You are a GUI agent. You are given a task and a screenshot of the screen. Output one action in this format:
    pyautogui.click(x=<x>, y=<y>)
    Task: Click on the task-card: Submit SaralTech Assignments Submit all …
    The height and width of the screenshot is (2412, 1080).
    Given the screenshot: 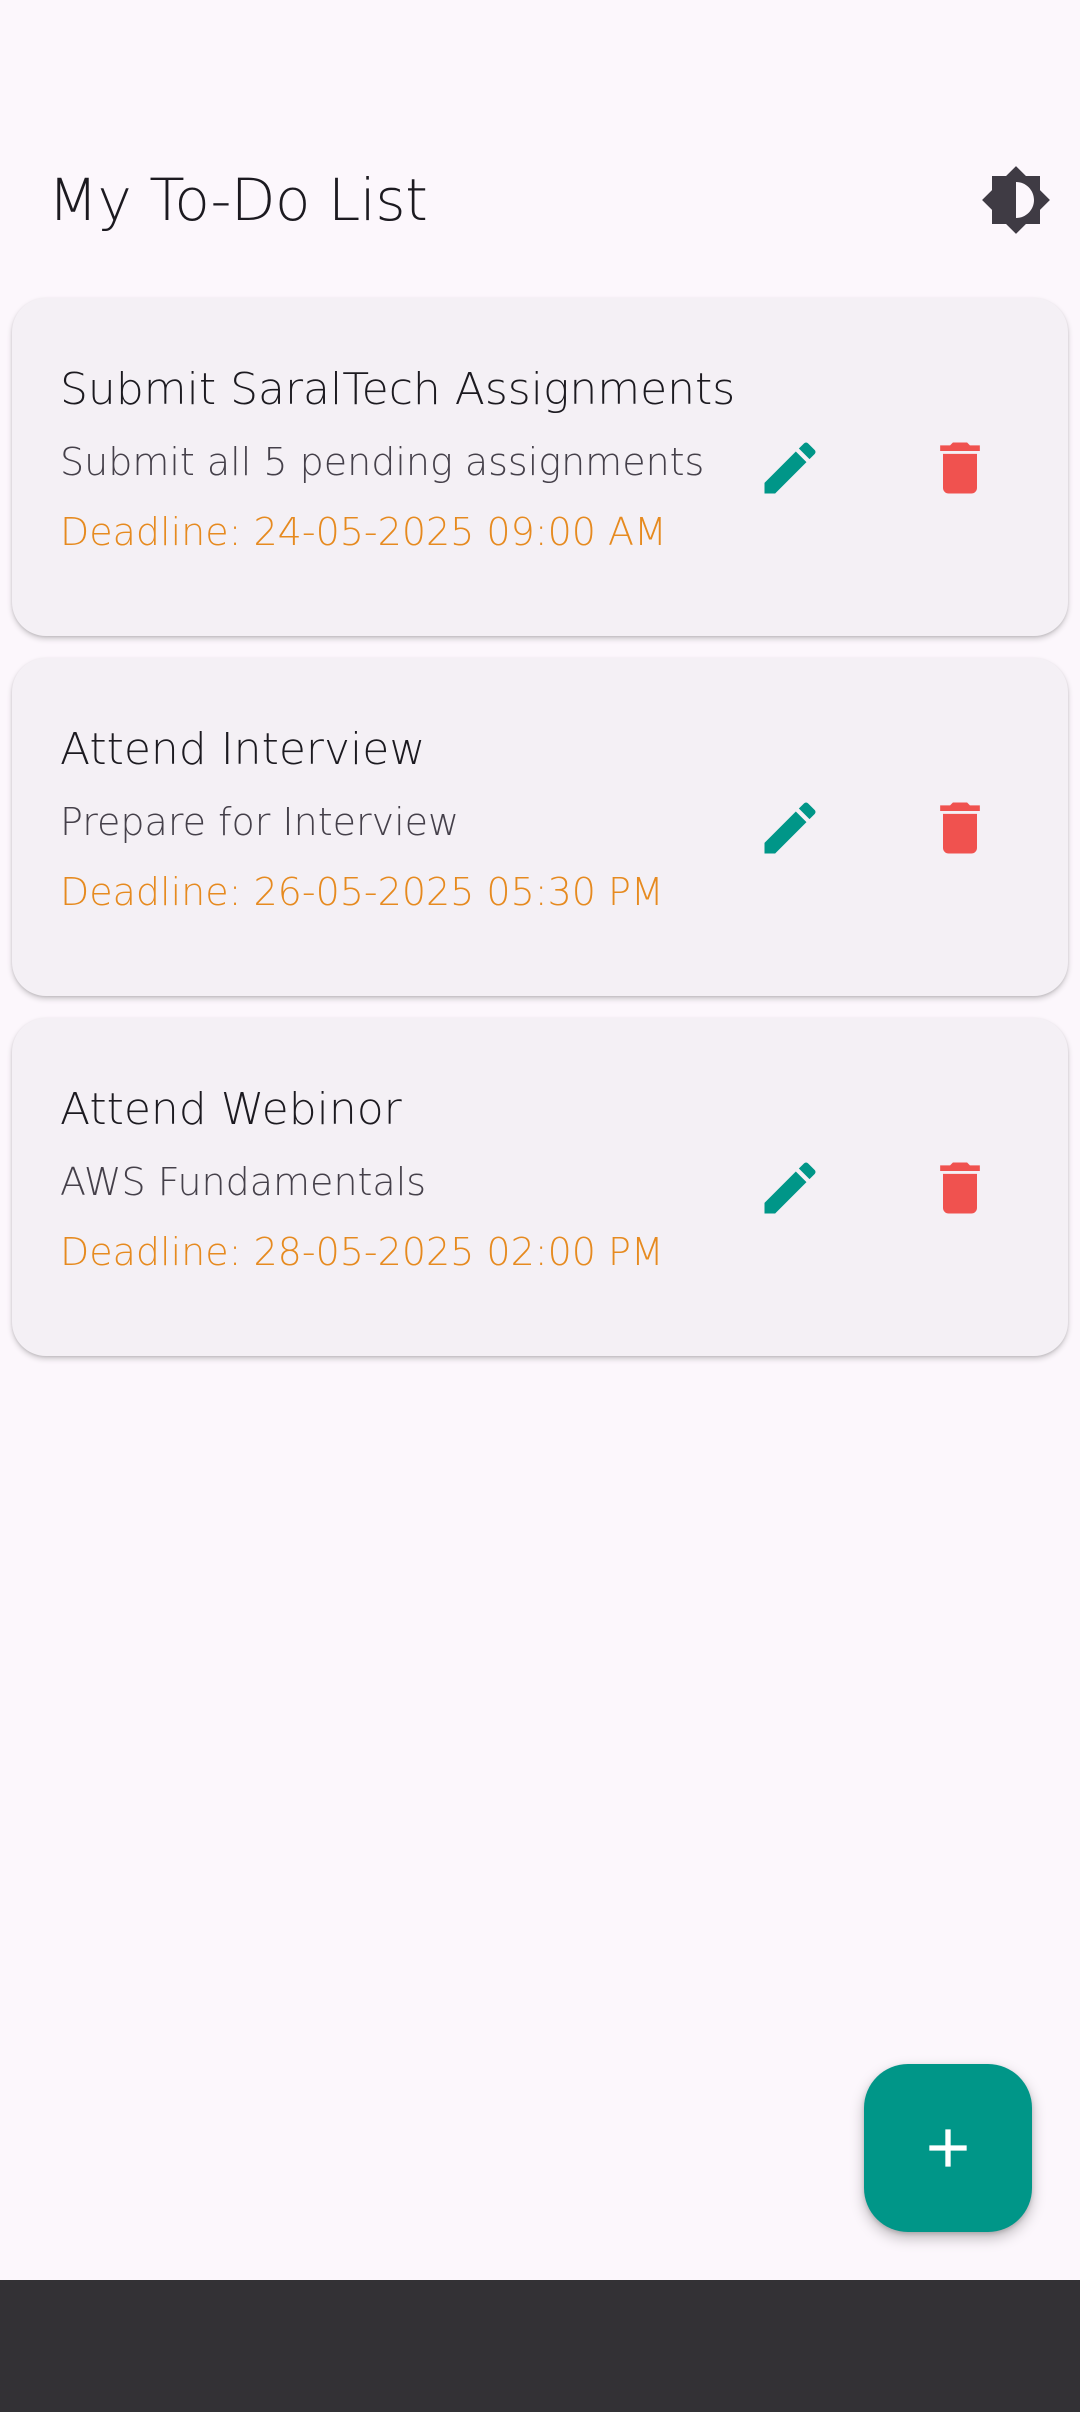 What is the action you would take?
    pyautogui.click(x=540, y=467)
    